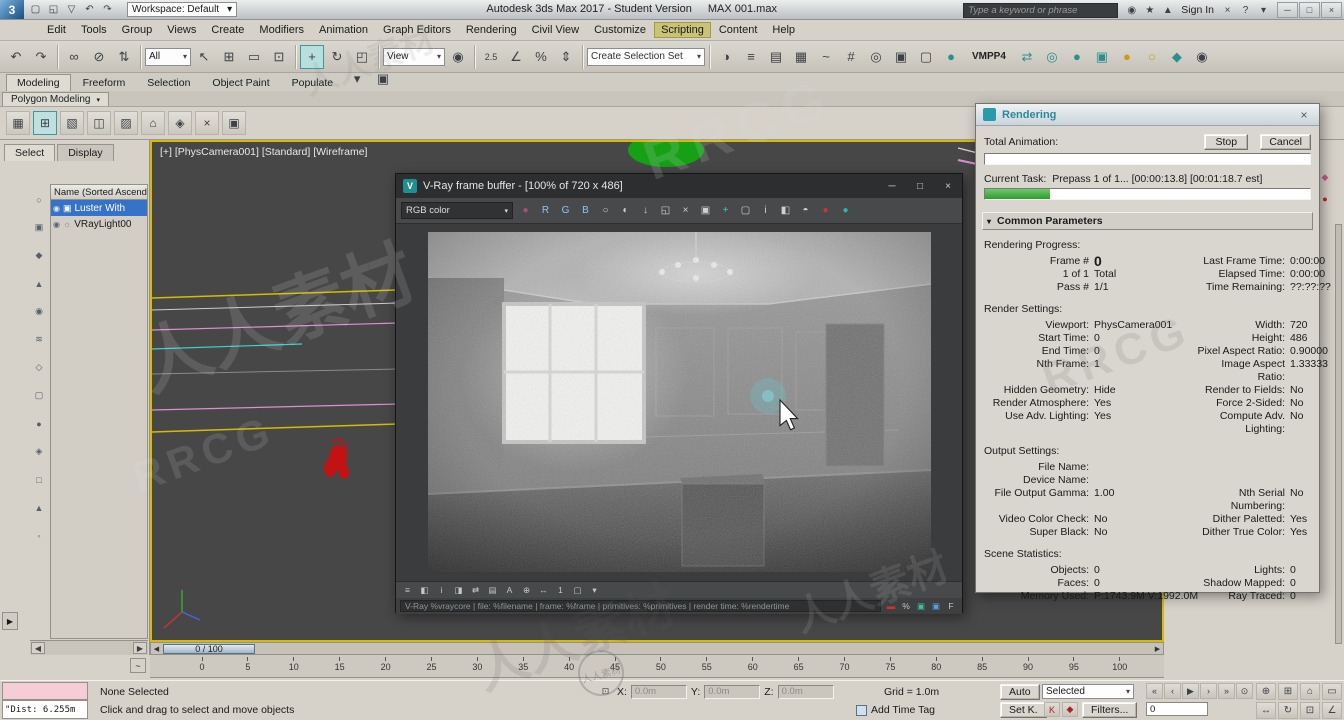  I want to click on next-frame-button: ›, so click(1208, 691).